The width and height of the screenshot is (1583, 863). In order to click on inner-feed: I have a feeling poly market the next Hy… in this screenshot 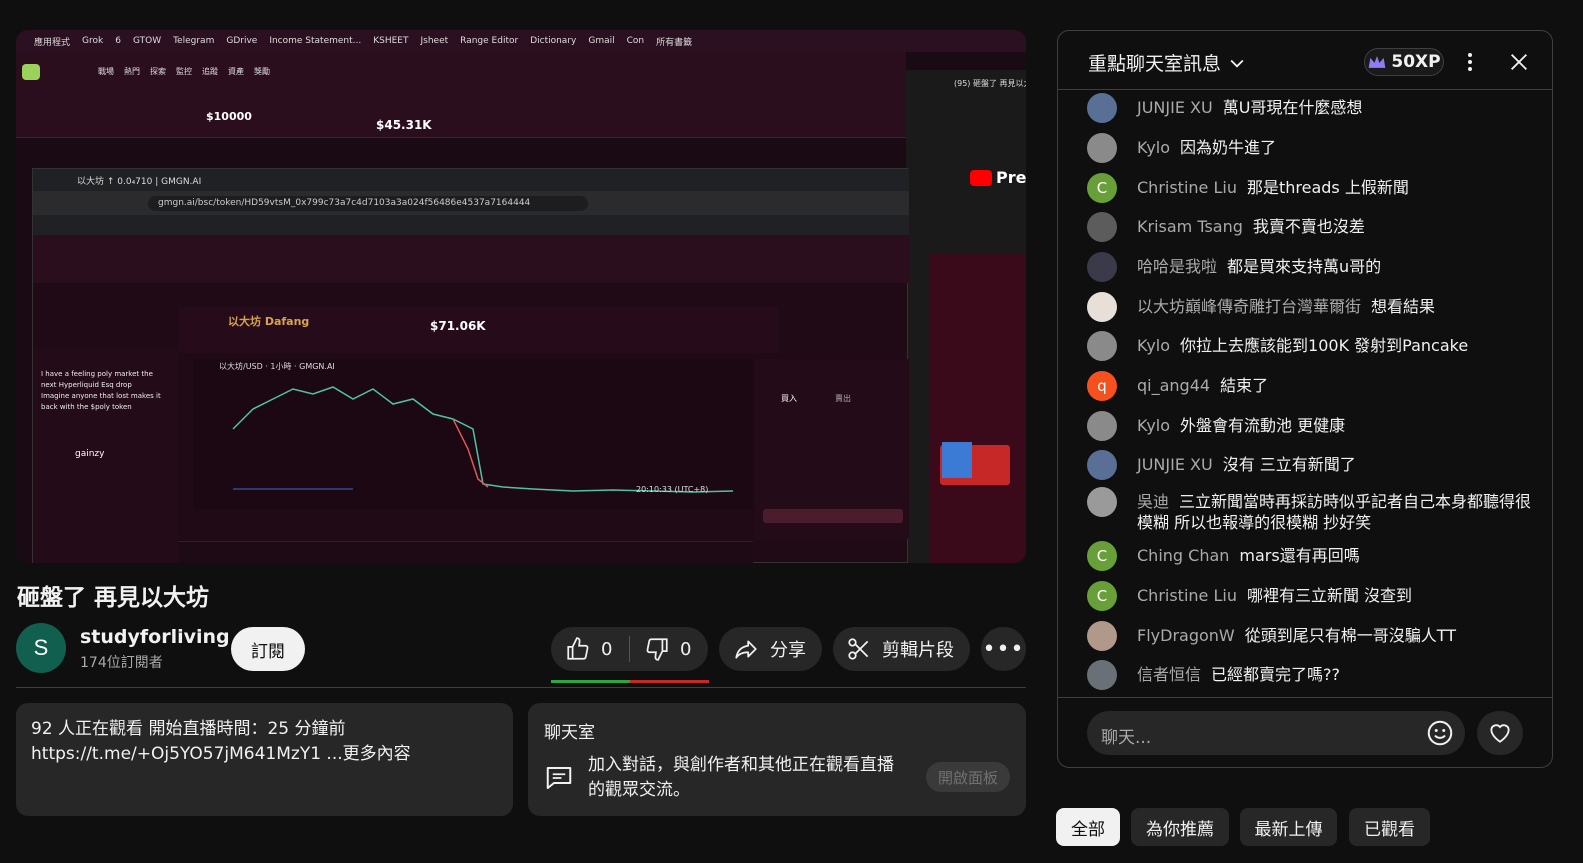, I will do `click(105, 456)`.